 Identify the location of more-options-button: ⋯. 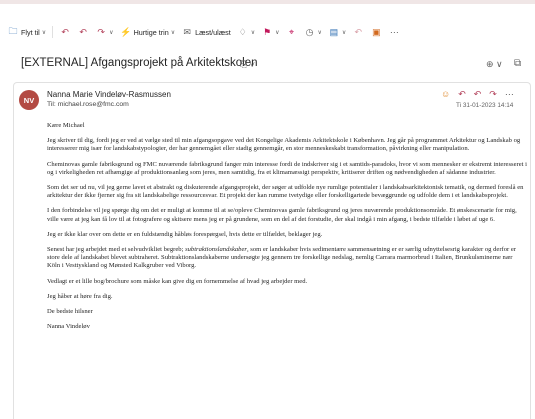
(394, 32).